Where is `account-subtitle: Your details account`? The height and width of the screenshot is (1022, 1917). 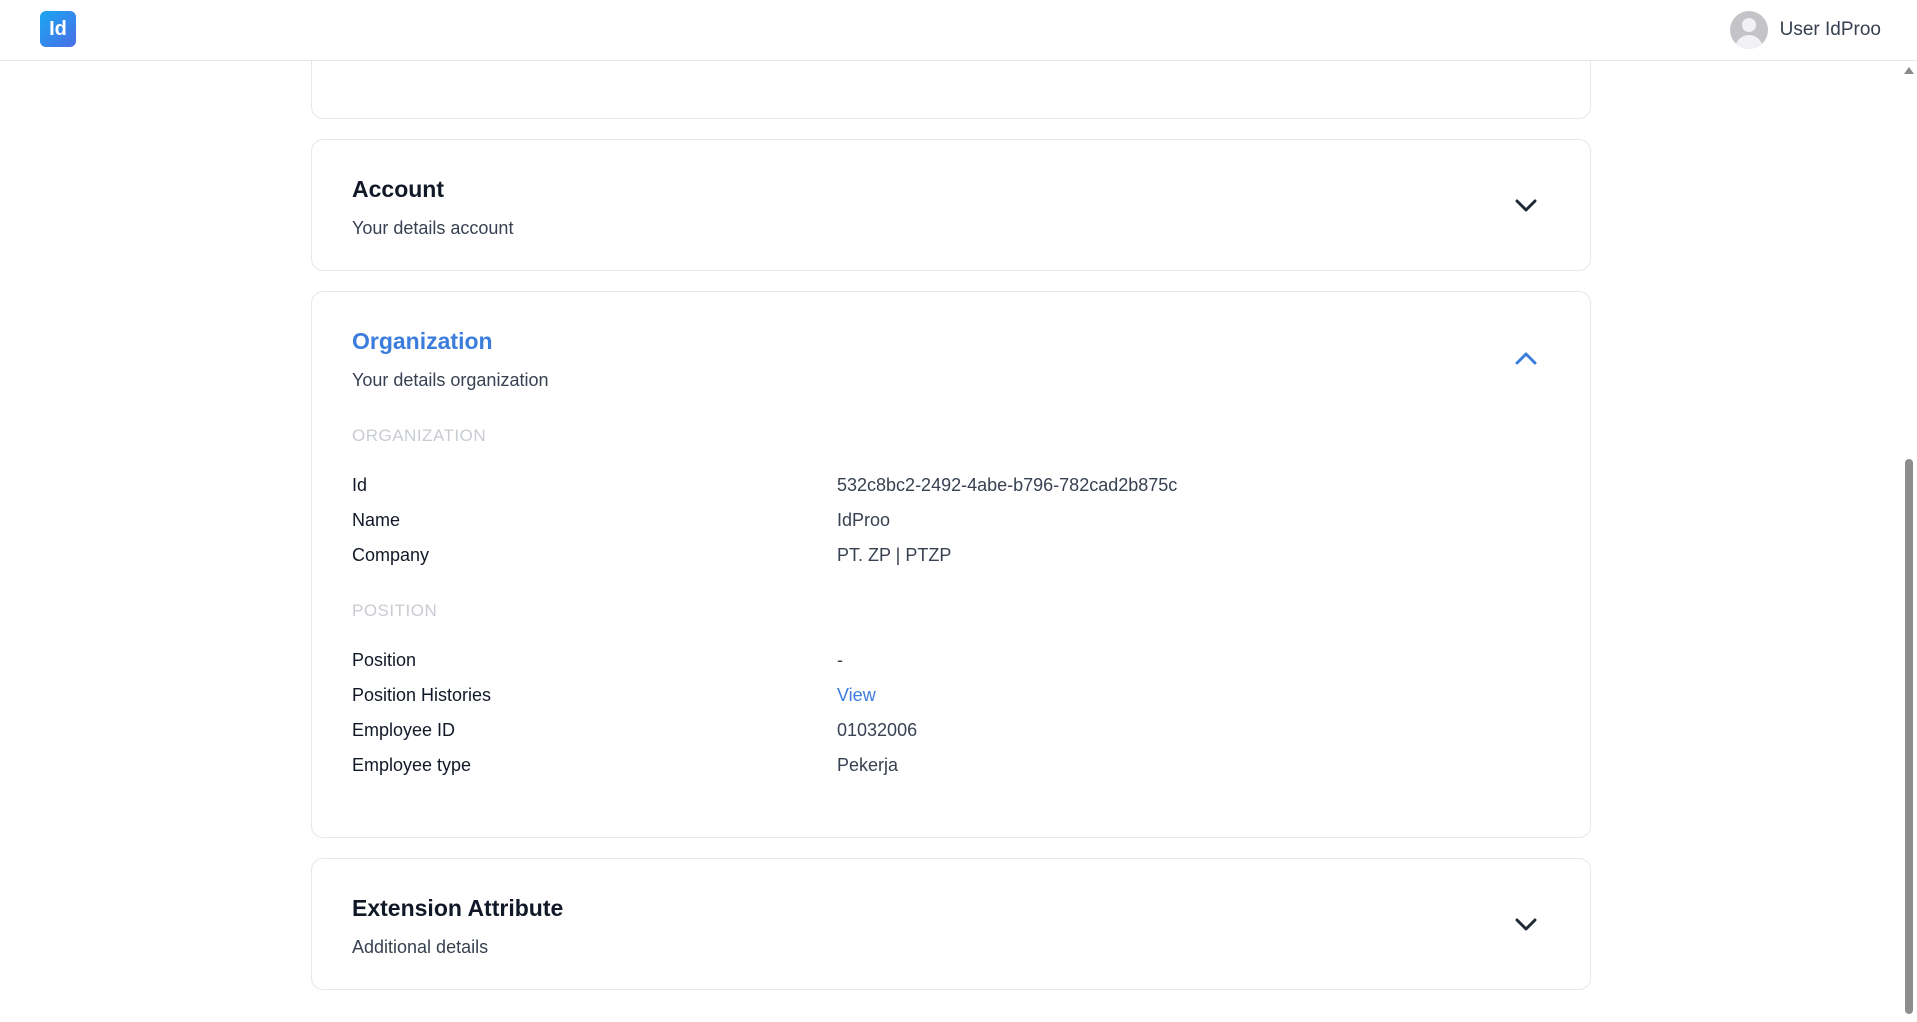 account-subtitle: Your details account is located at coordinates (433, 228).